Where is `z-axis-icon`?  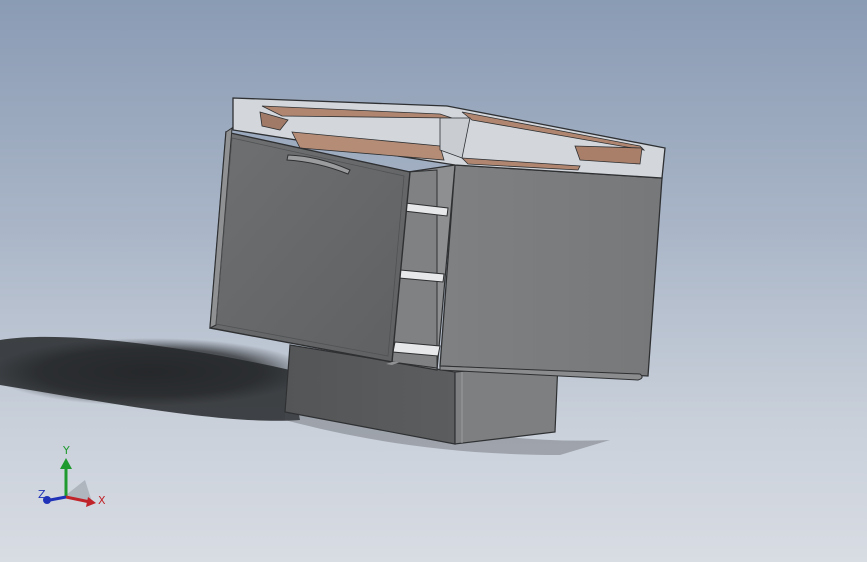
z-axis-icon is located at coordinates (58, 498).